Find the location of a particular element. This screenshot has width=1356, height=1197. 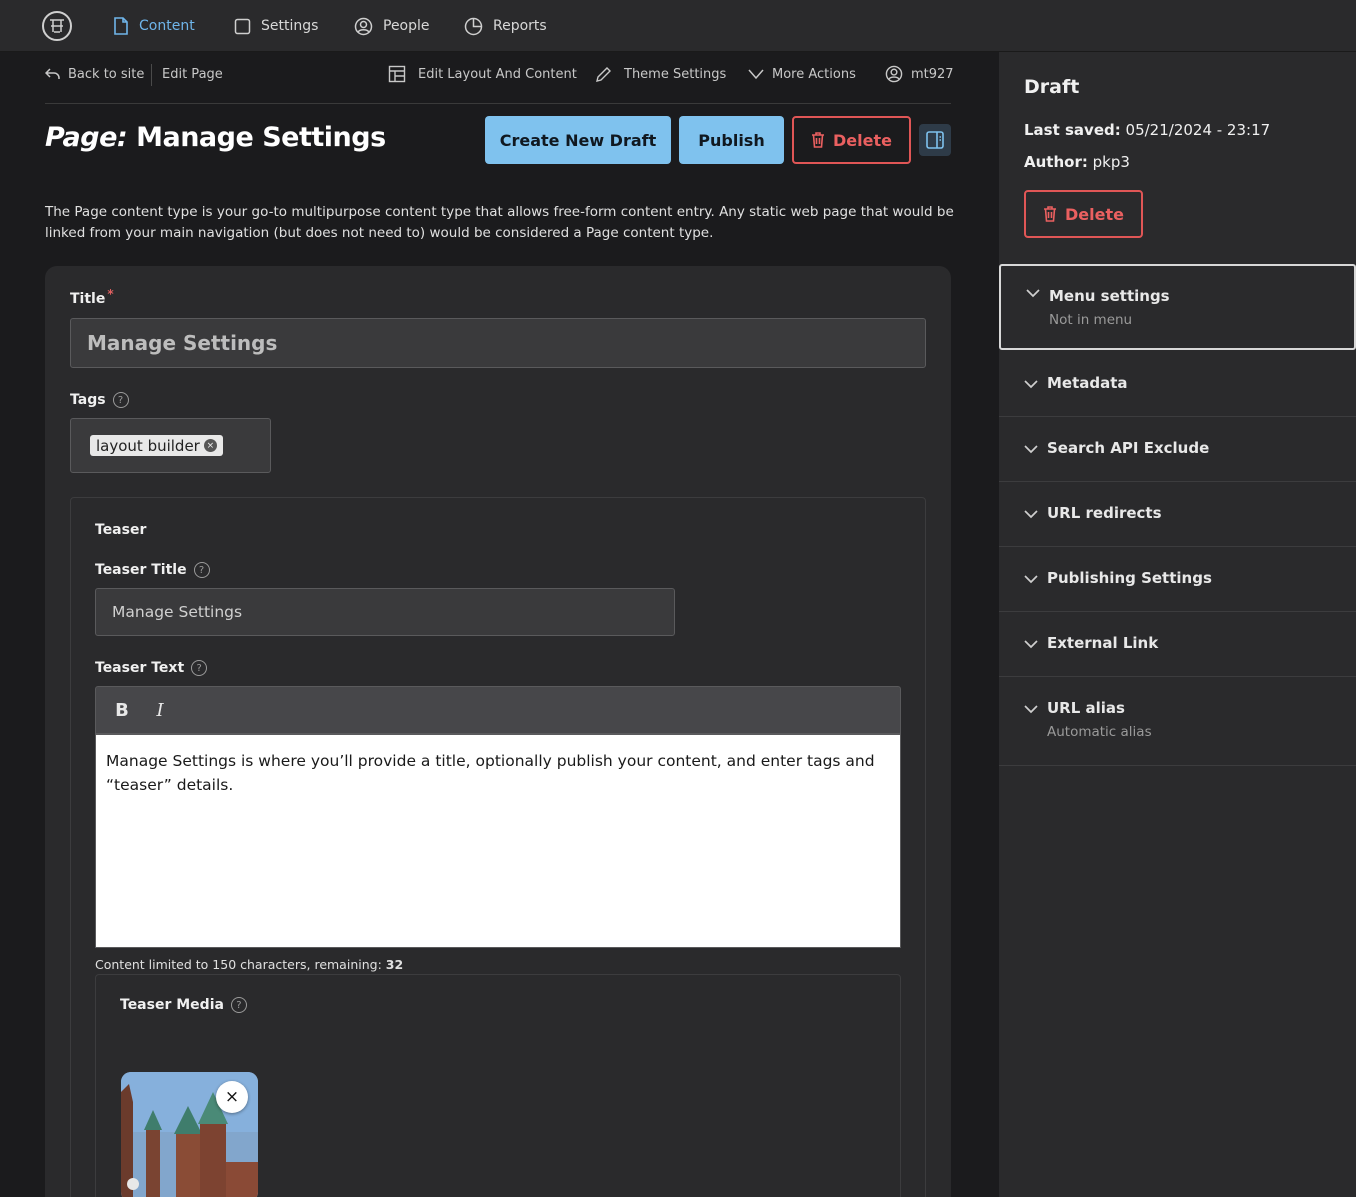

nav-settings-label: Settings is located at coordinates (290, 26).